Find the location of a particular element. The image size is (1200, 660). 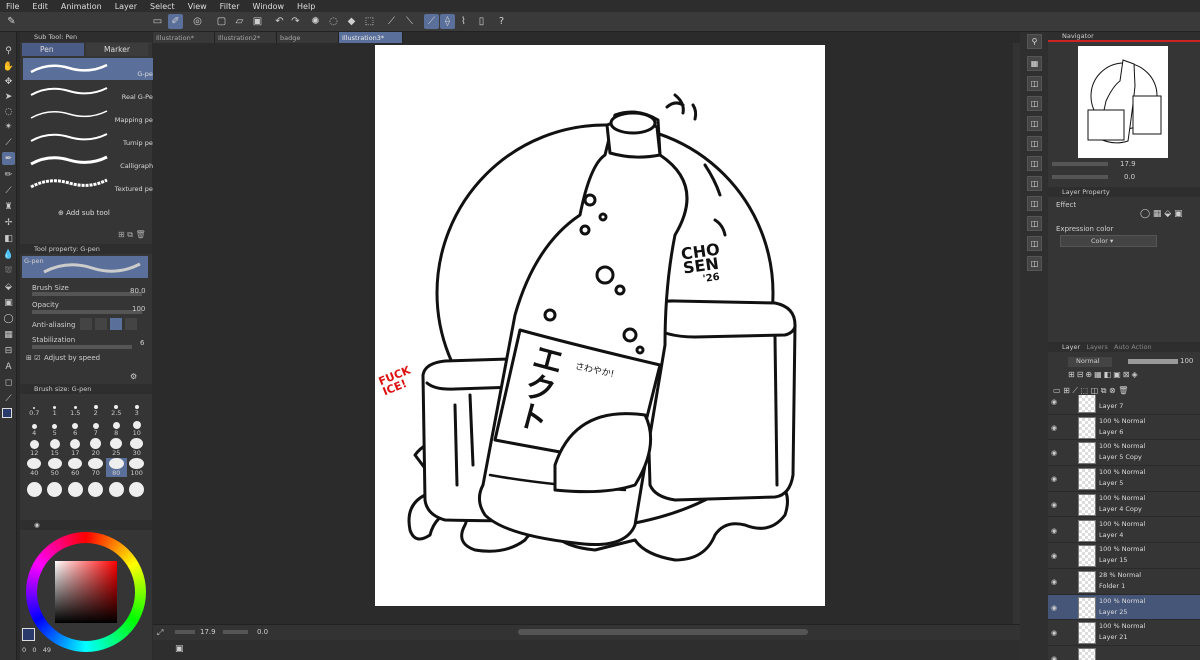

layer-row: ◉ 100 % Normal Layer 4 Copy is located at coordinates (1124, 505).